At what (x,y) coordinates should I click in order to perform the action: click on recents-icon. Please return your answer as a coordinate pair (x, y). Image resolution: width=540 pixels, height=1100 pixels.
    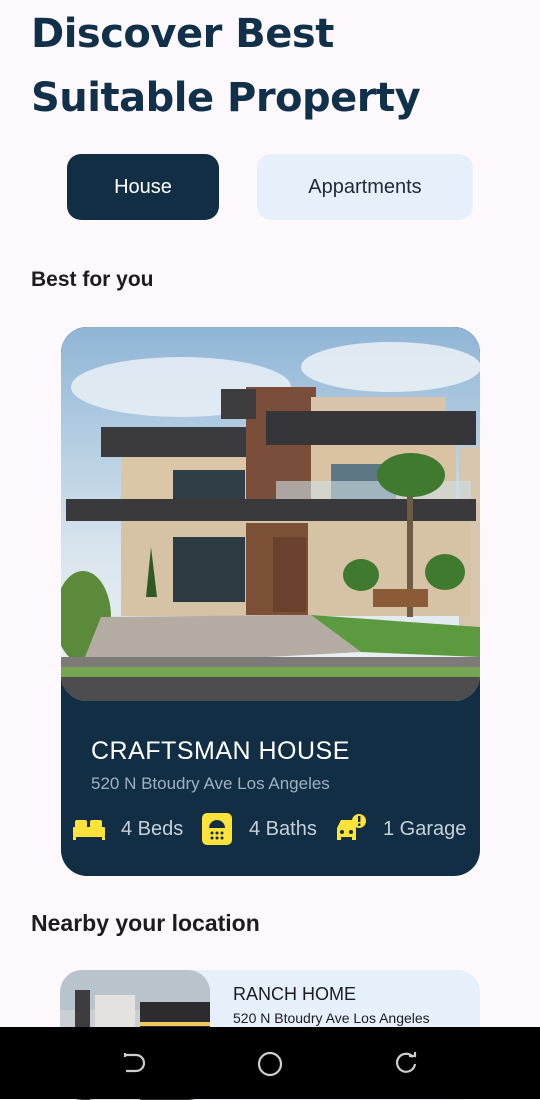
    Looking at the image, I should click on (406, 1064).